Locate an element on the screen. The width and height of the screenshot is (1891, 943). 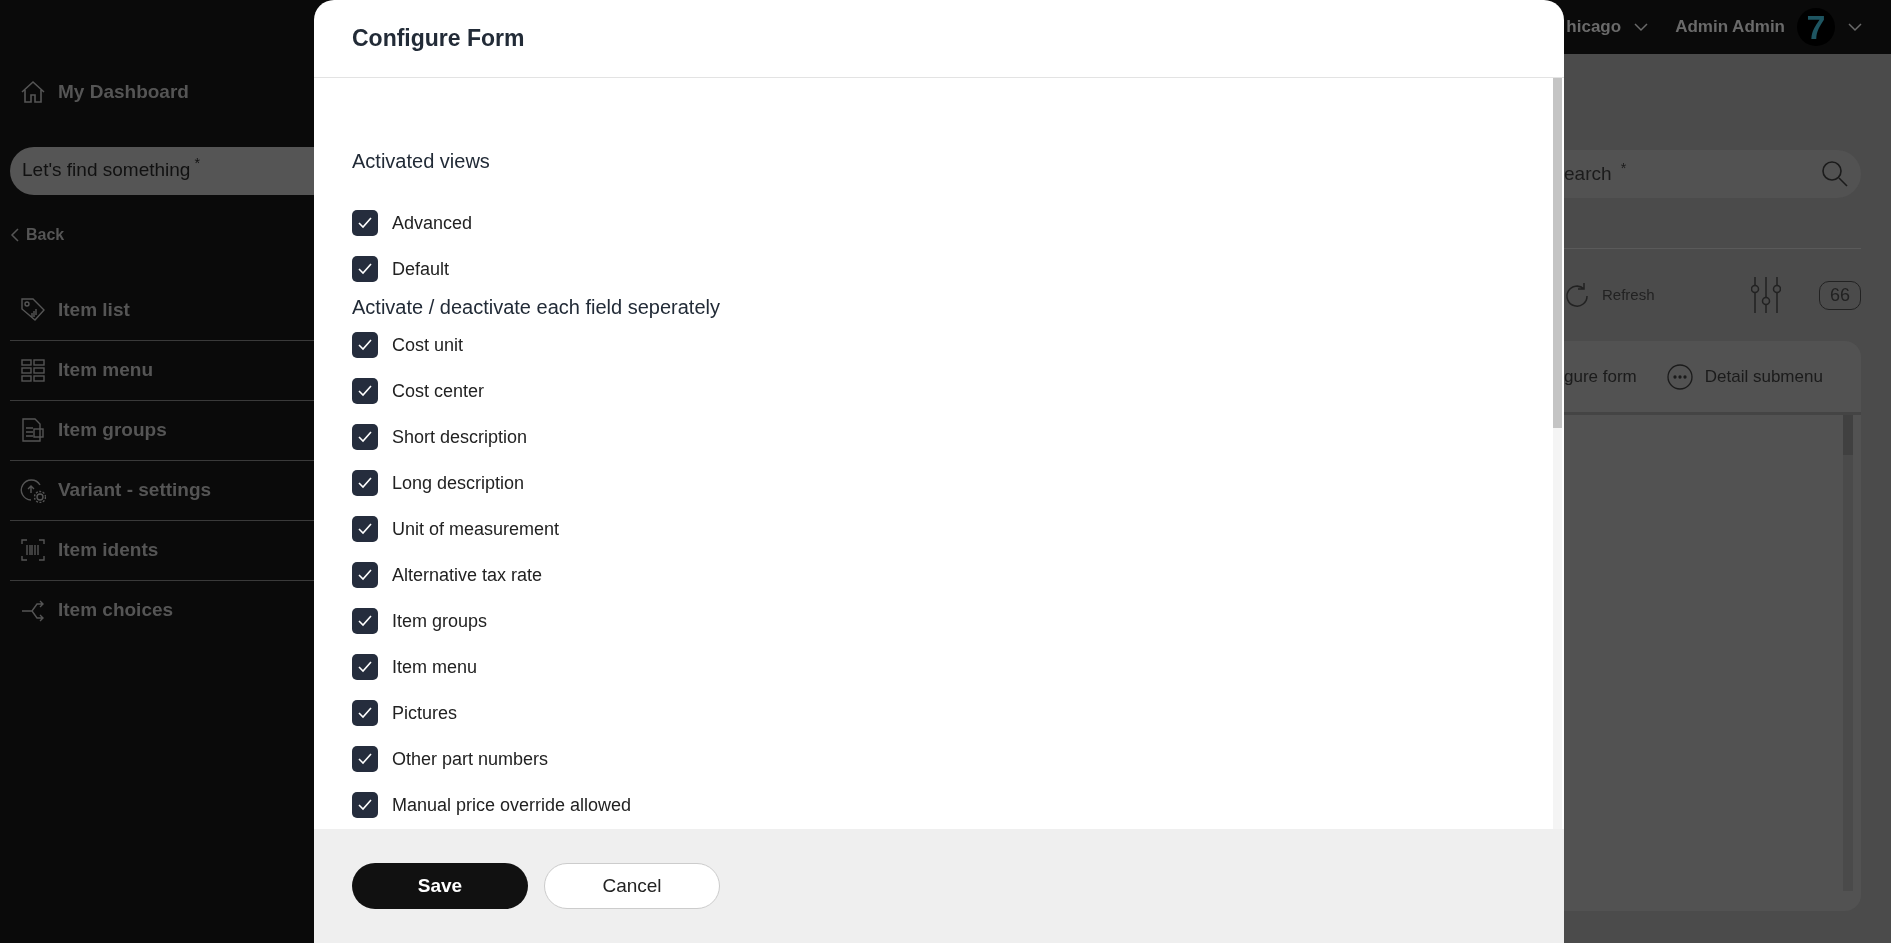
home-icon is located at coordinates (33, 92).